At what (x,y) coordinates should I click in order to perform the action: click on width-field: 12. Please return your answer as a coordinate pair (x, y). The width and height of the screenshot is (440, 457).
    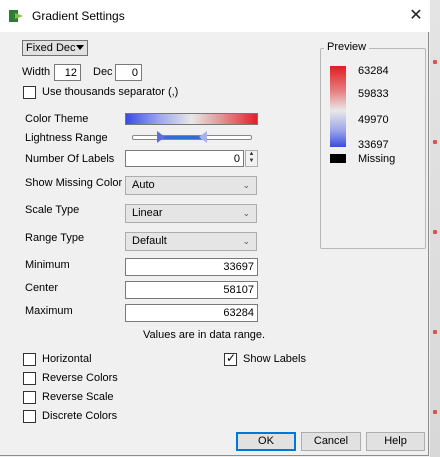
    Looking at the image, I should click on (67, 72).